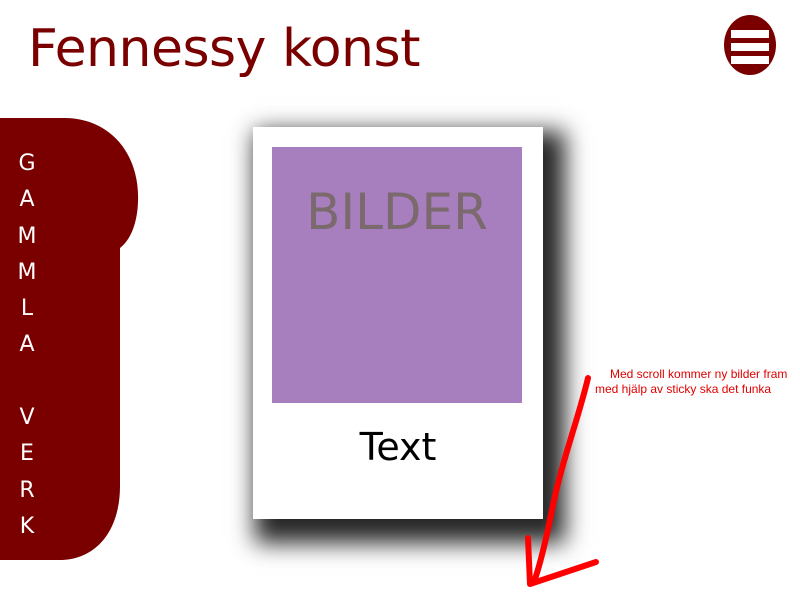  What do you see at coordinates (27, 490) in the screenshot?
I see `side-nav-letter: R` at bounding box center [27, 490].